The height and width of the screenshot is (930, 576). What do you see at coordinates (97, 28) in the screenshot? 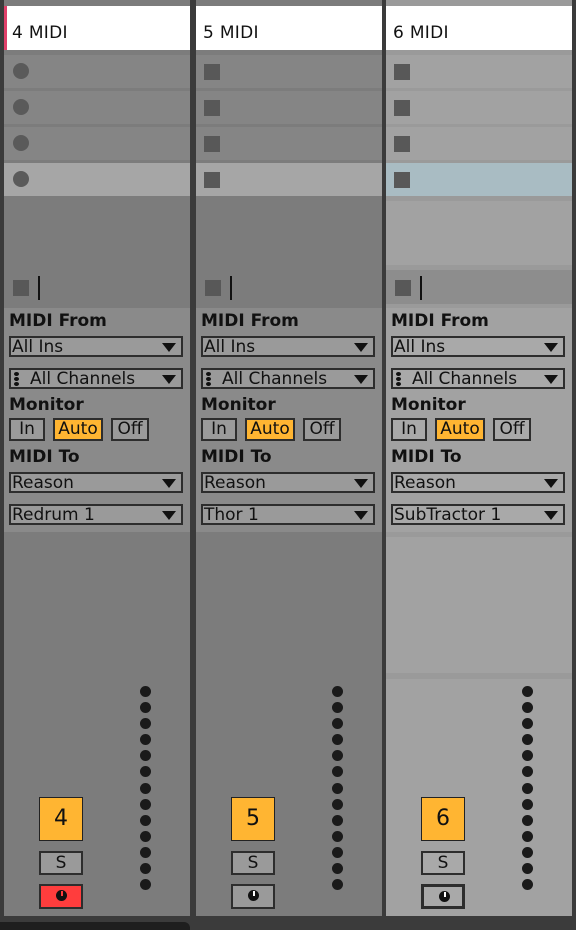
I see `track-4-title: 4 MIDI` at bounding box center [97, 28].